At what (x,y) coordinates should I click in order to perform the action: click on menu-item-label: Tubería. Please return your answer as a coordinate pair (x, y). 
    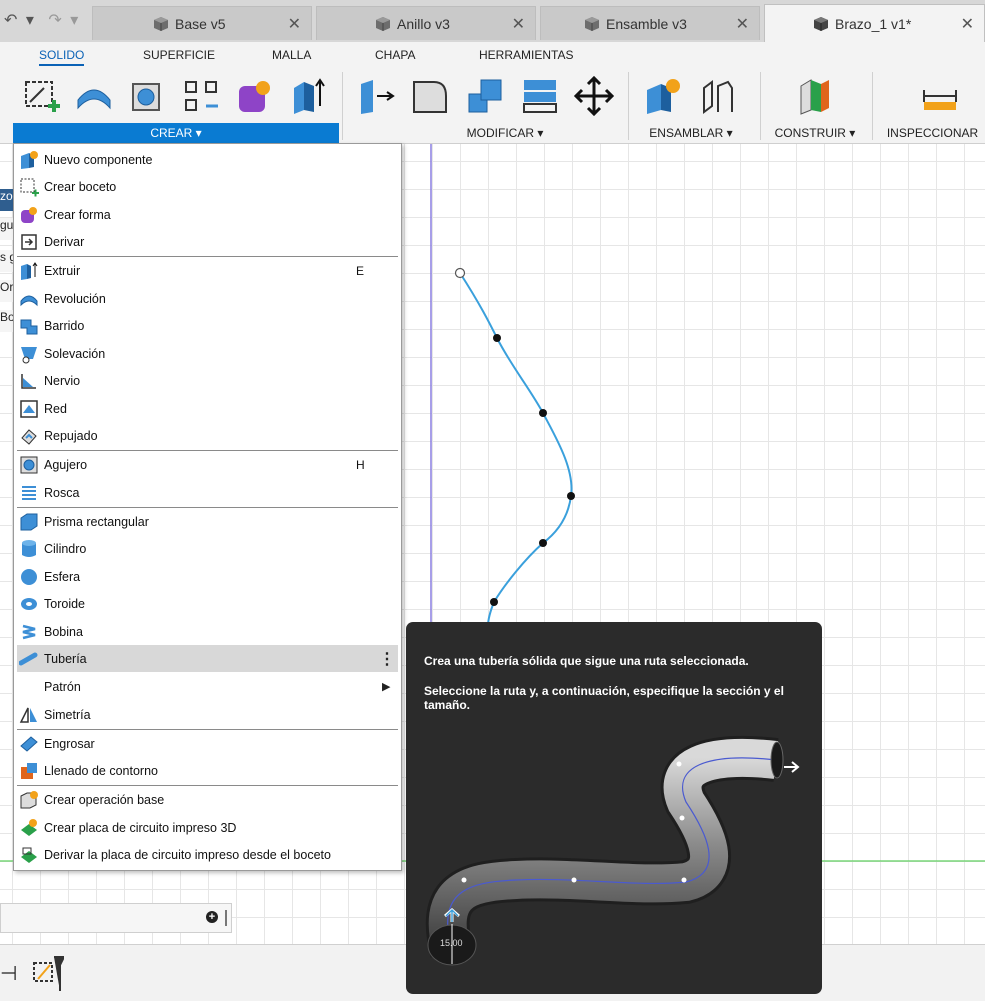
    Looking at the image, I should click on (65, 658).